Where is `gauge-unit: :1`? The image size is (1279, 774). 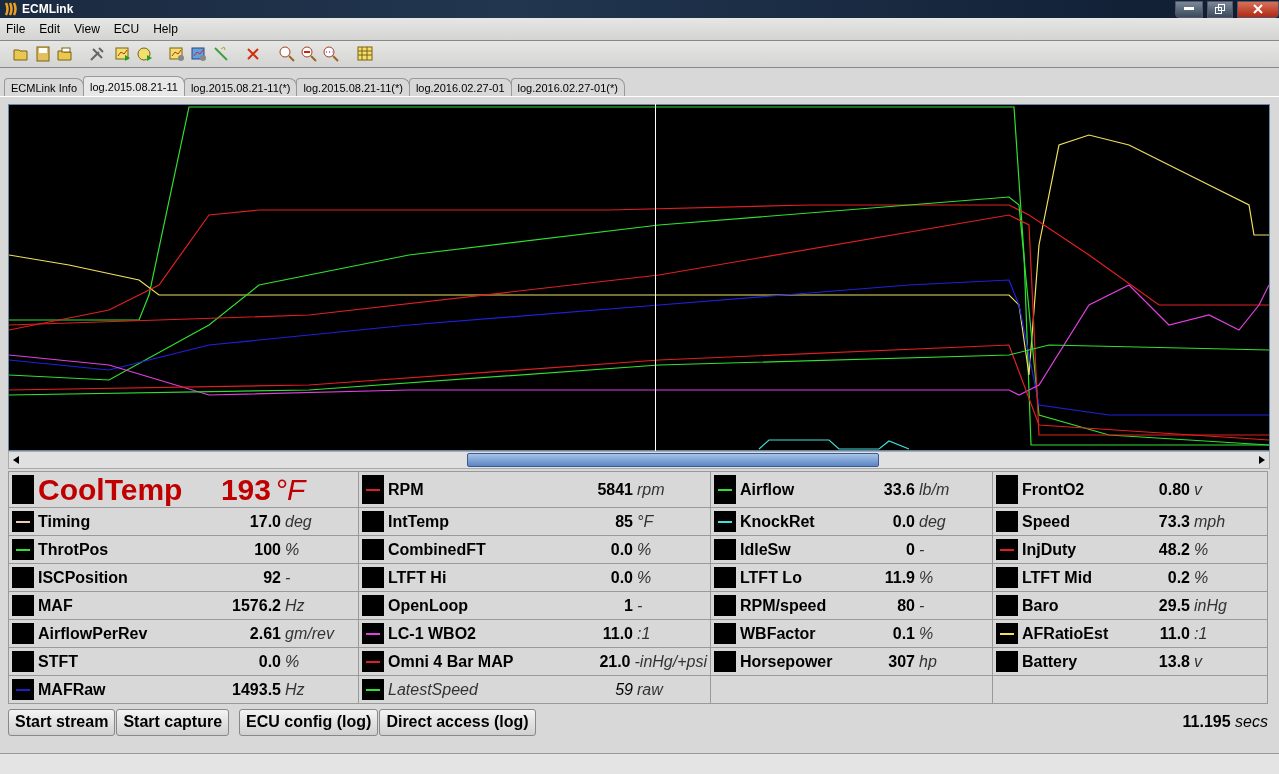 gauge-unit: :1 is located at coordinates (1201, 633).